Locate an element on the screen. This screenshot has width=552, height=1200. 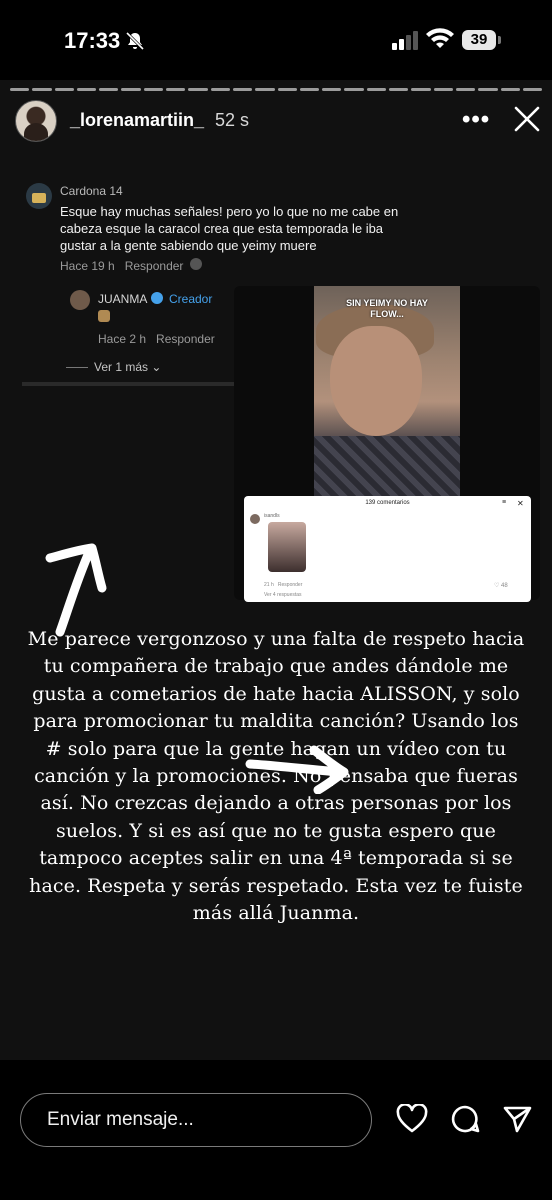
video-face is located at coordinates (376, 381).